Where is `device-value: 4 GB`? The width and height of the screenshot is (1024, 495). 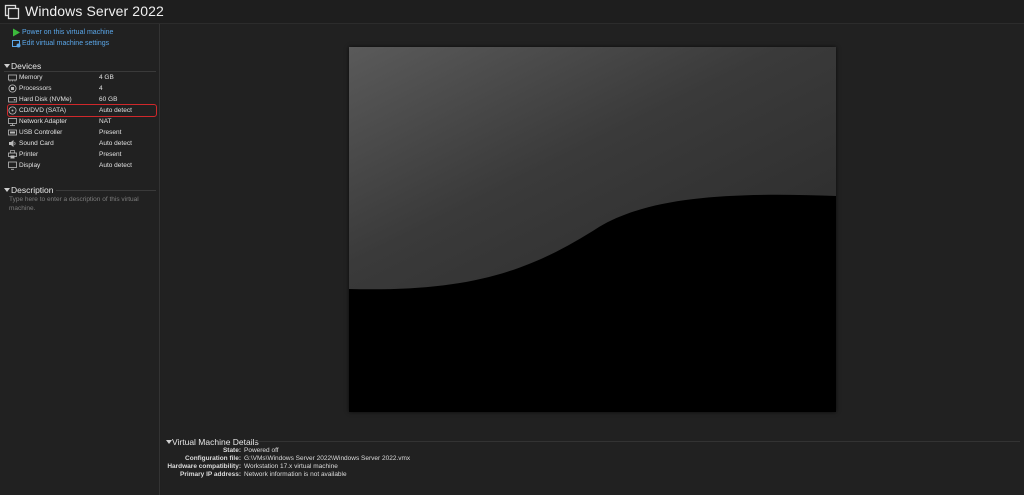
device-value: 4 GB is located at coordinates (106, 77).